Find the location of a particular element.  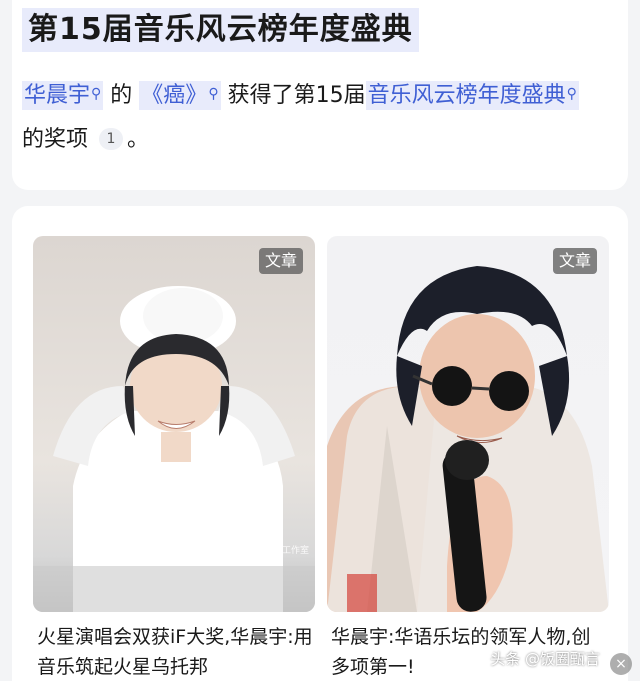

text-award: 的奖项 is located at coordinates (55, 139).